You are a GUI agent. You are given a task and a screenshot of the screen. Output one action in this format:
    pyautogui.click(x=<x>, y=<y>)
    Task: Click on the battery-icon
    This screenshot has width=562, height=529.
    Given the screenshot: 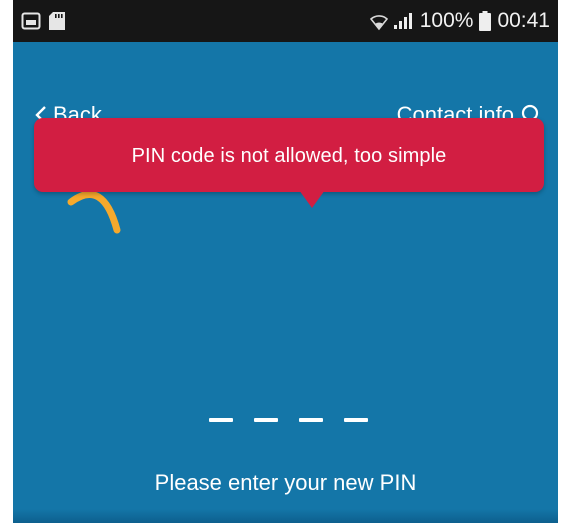 What is the action you would take?
    pyautogui.click(x=485, y=21)
    